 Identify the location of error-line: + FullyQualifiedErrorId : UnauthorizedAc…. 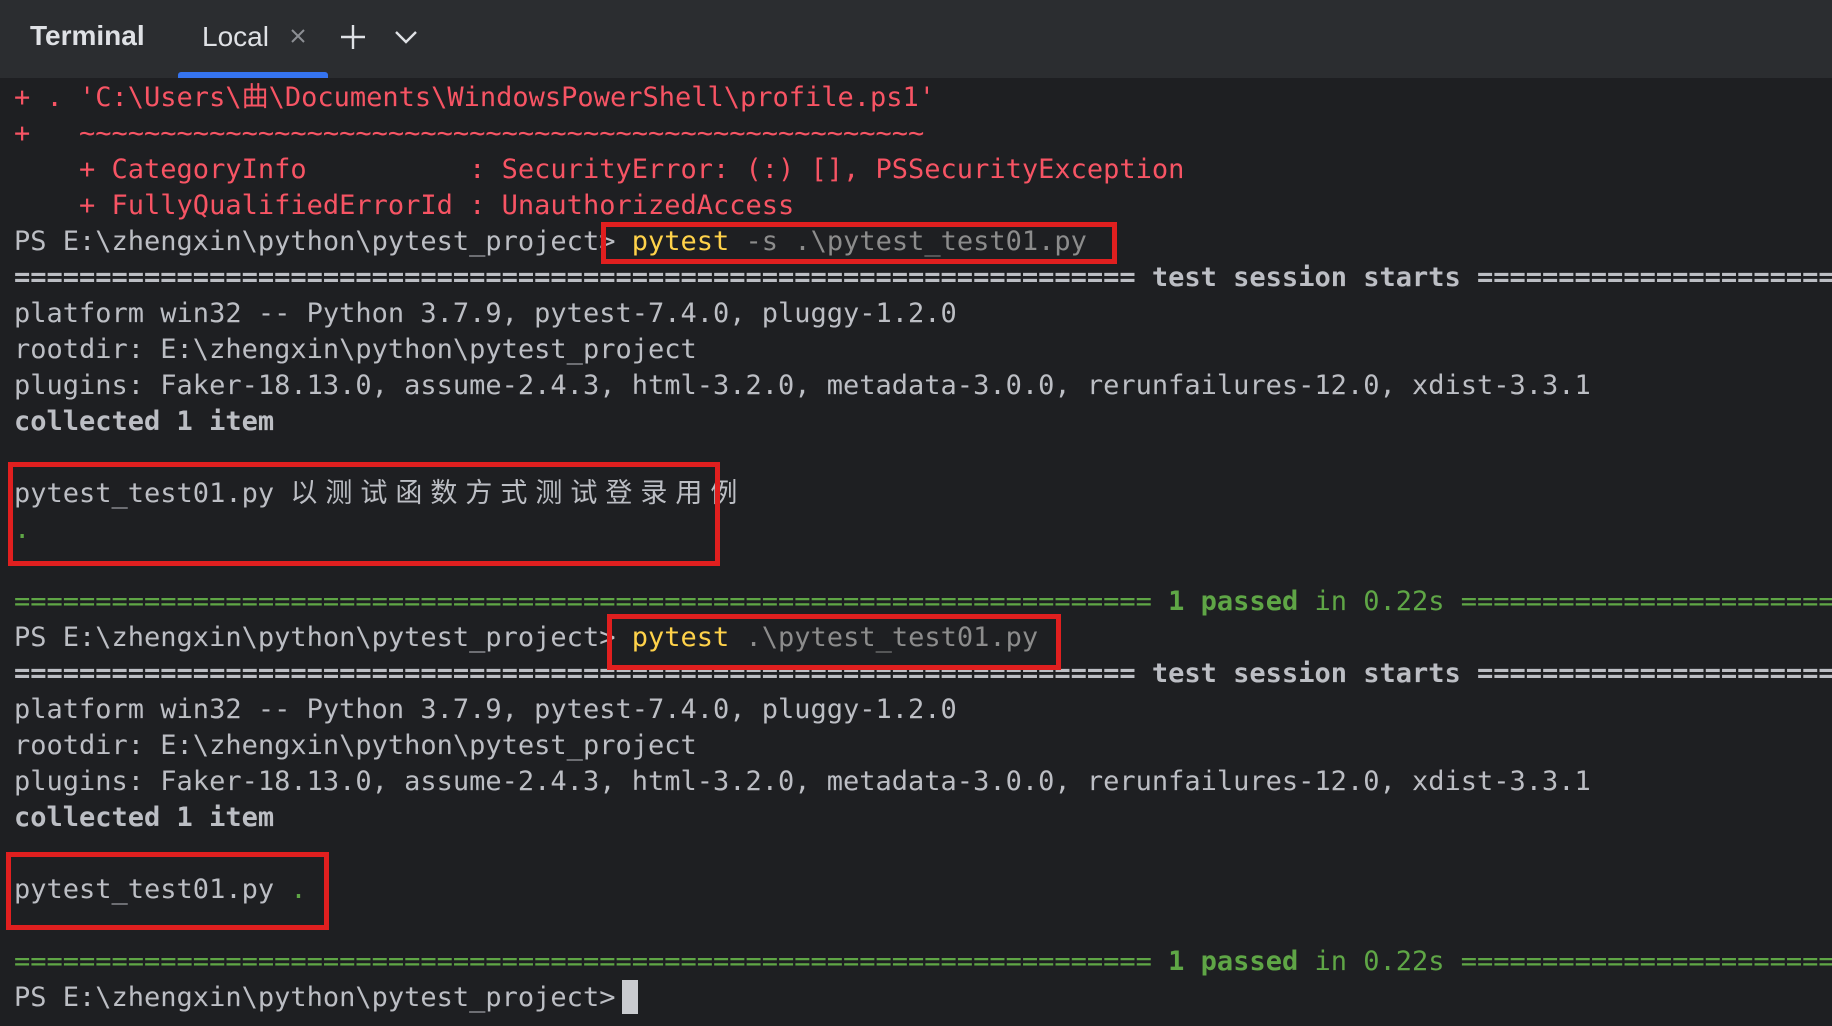
(404, 205).